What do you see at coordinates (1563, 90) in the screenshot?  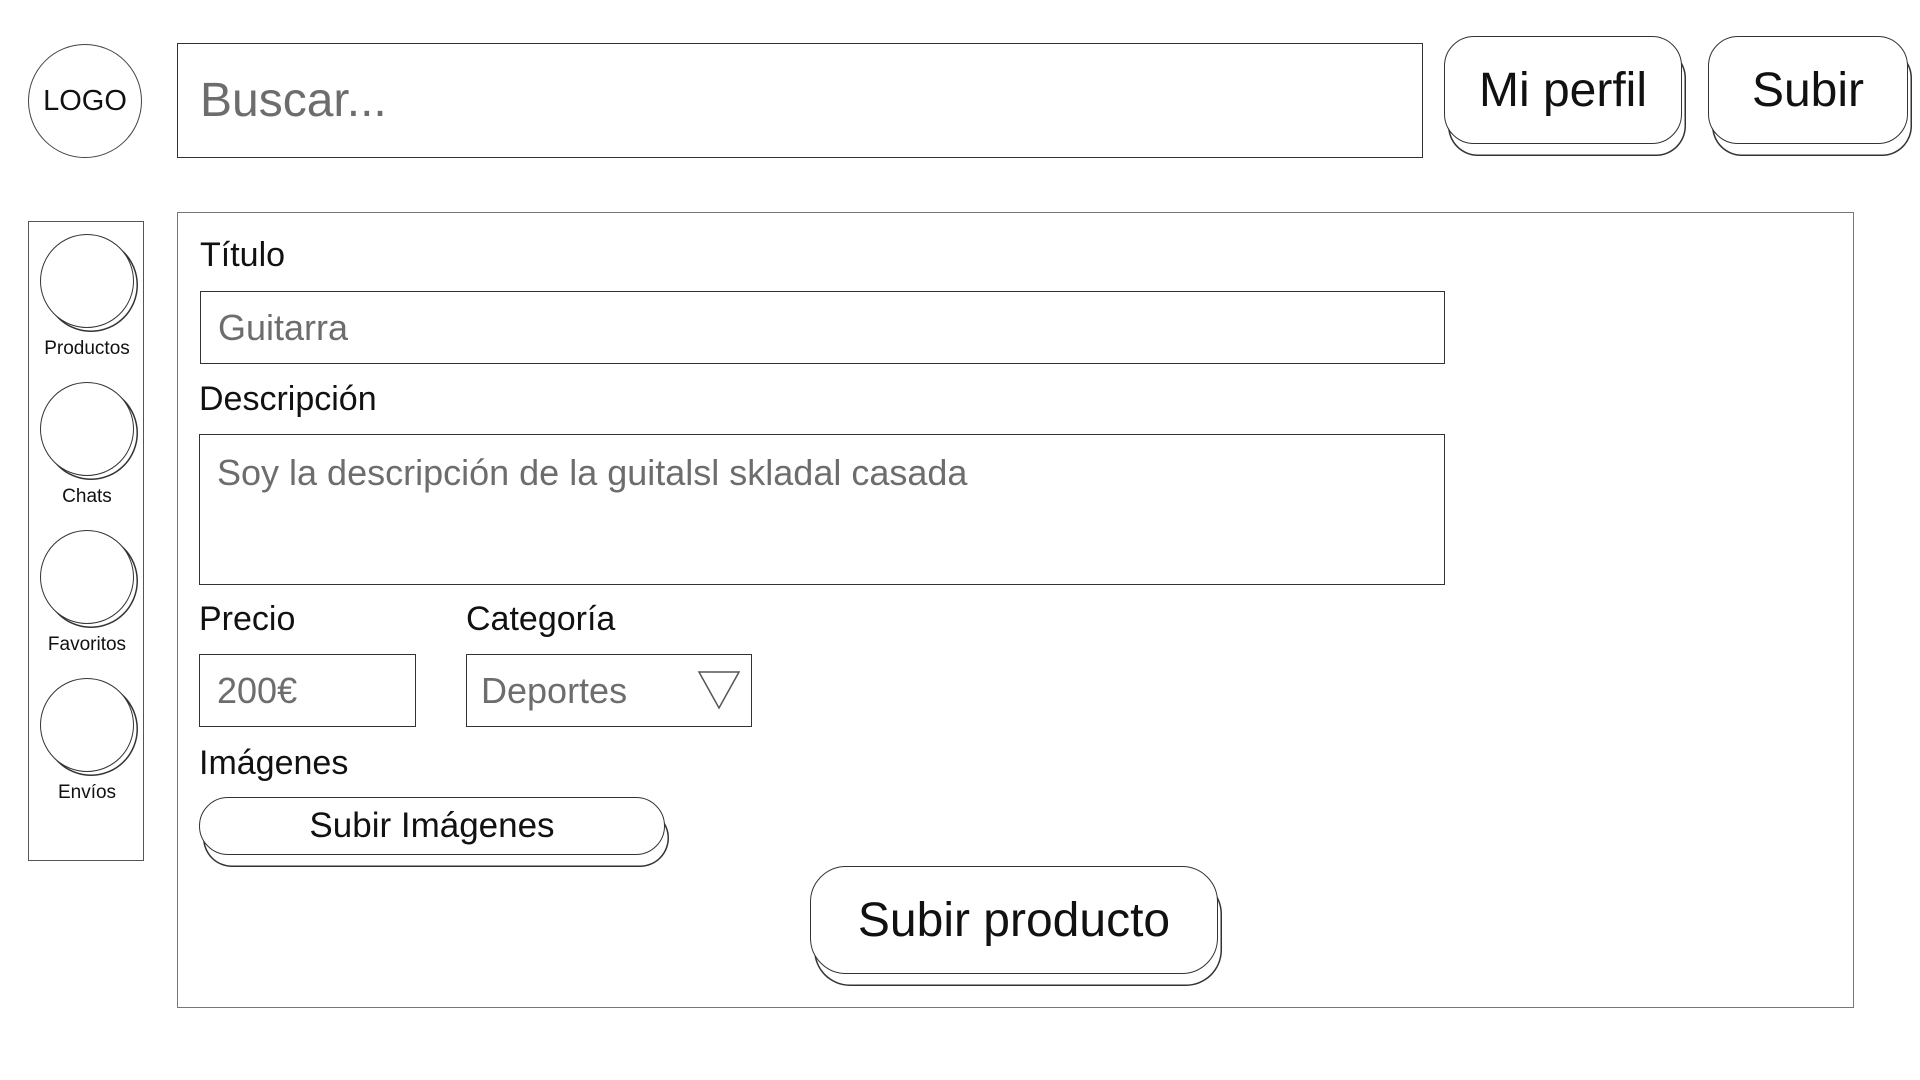 I see `my-profile-button: Mi perfil` at bounding box center [1563, 90].